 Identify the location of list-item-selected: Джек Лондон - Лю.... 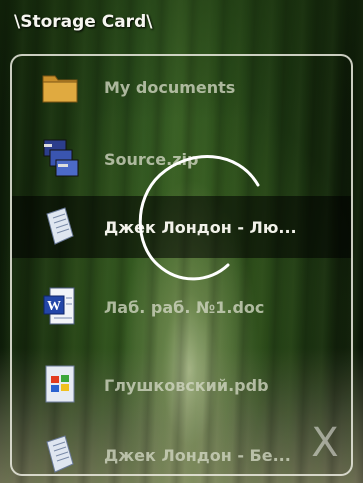
(181, 227).